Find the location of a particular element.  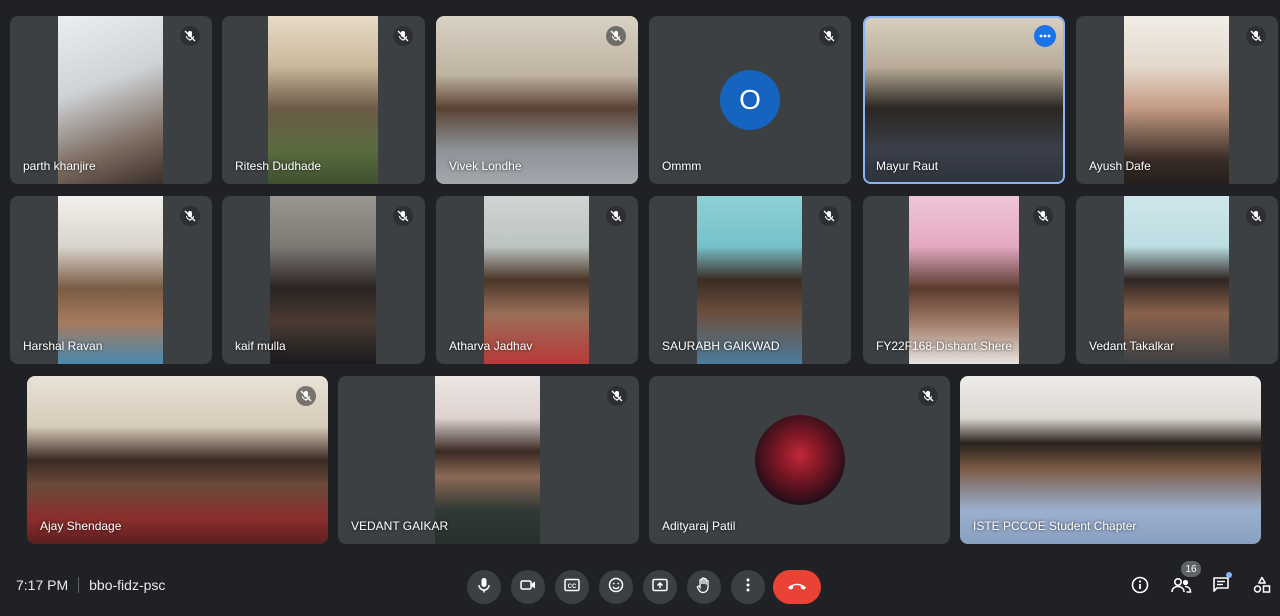

participant-tile: Adityaraj Patil is located at coordinates (799, 460).